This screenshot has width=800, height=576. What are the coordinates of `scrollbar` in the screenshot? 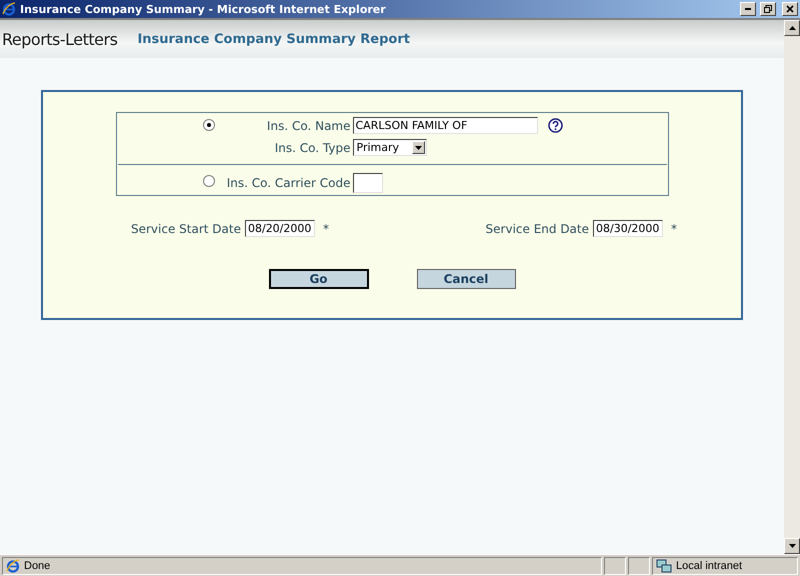 It's located at (792, 287).